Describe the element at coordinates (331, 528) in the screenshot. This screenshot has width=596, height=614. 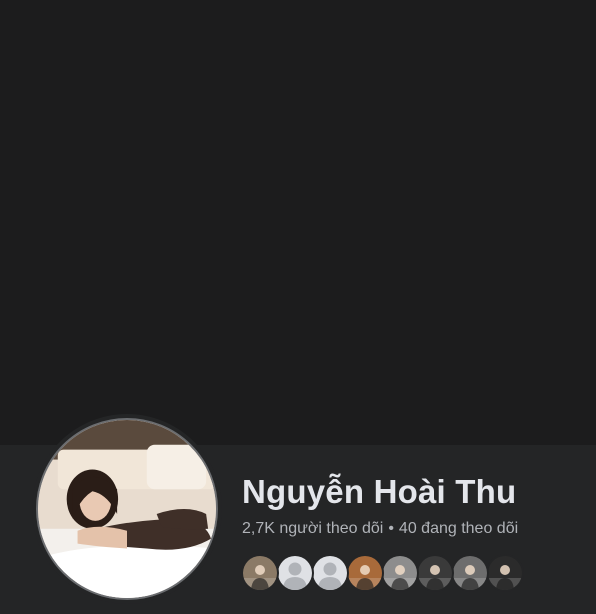
I see `followers-label: người theo dõi` at that location.